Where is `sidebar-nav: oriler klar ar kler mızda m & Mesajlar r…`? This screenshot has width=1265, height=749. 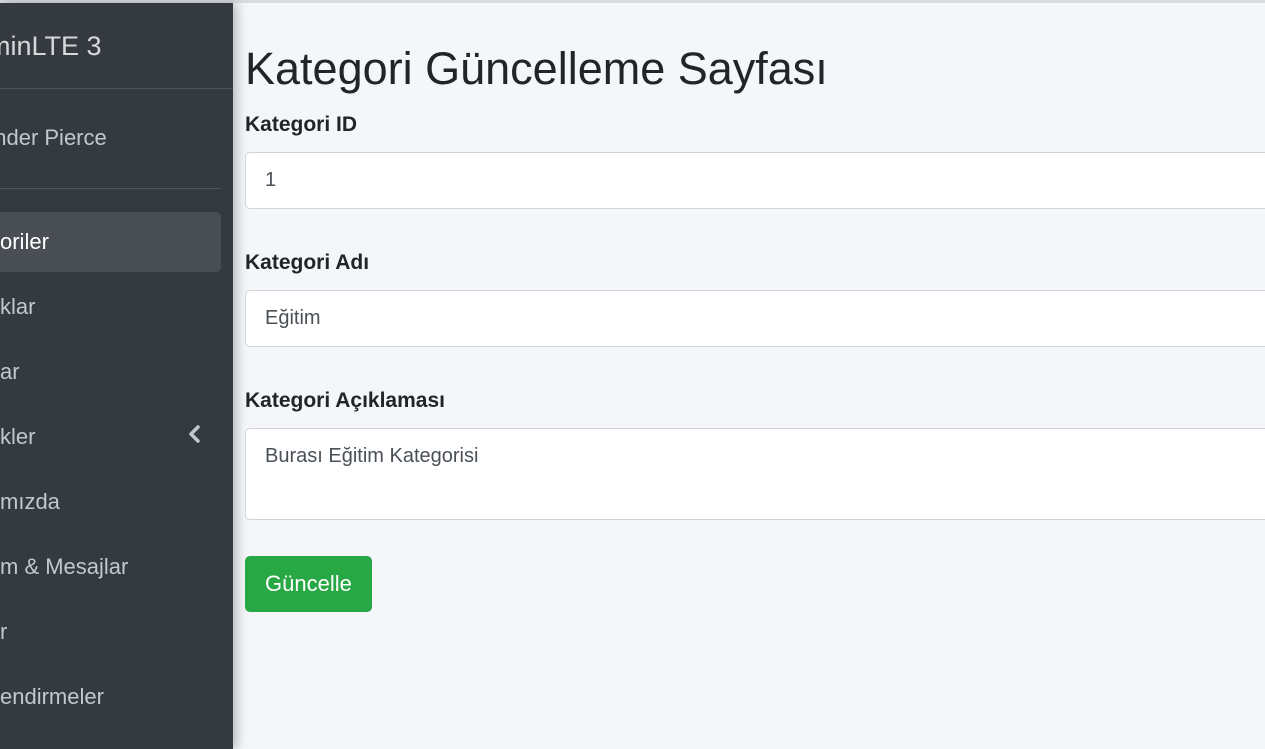
sidebar-nav: oriler klar ar kler mızda m & Mesajlar r… is located at coordinates (116, 472).